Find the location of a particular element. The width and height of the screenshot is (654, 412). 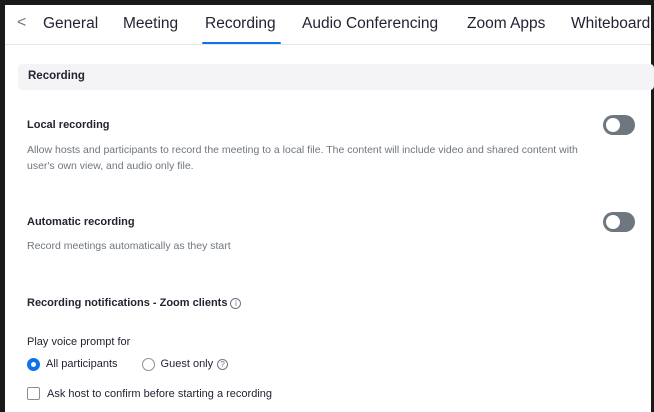

local-recording-toggle is located at coordinates (619, 125).